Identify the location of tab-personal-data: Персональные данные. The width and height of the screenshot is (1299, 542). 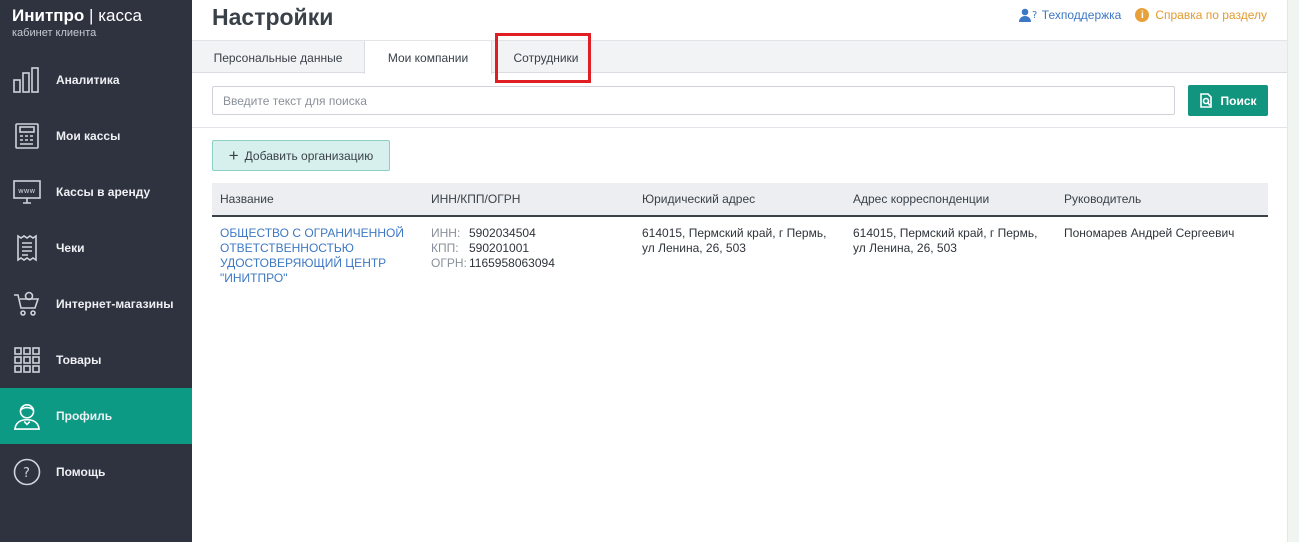
(278, 57).